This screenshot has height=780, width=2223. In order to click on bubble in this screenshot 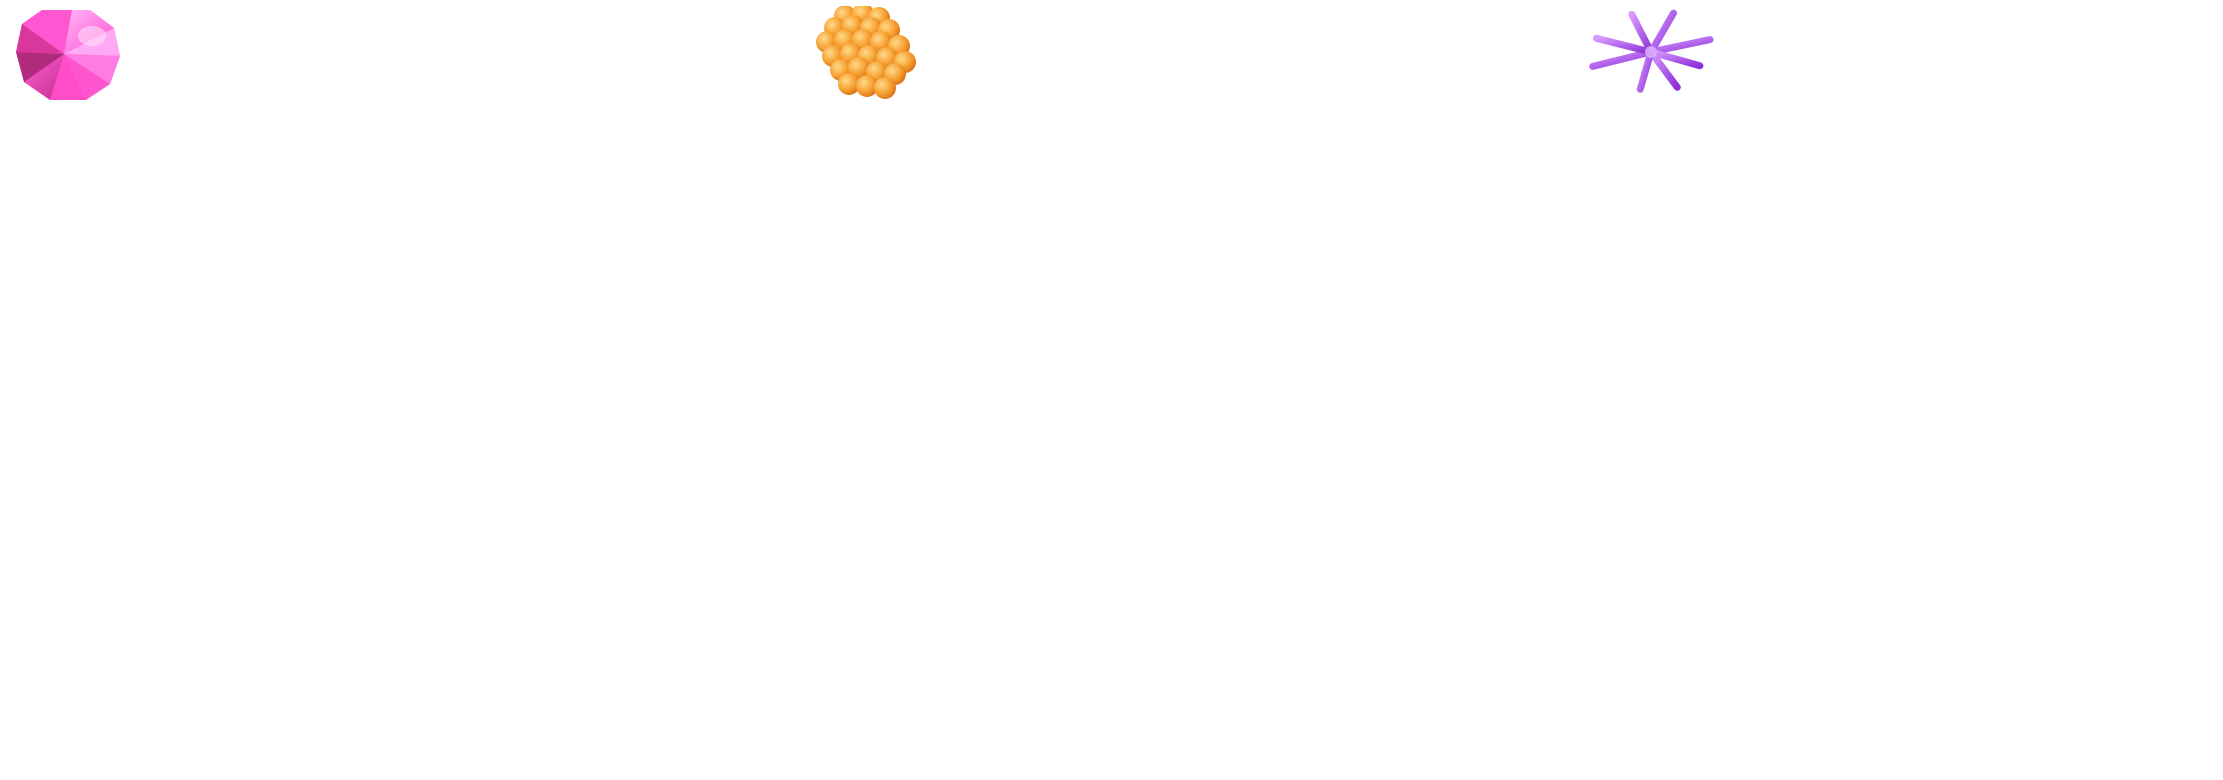, I will do `click(885, 88)`.